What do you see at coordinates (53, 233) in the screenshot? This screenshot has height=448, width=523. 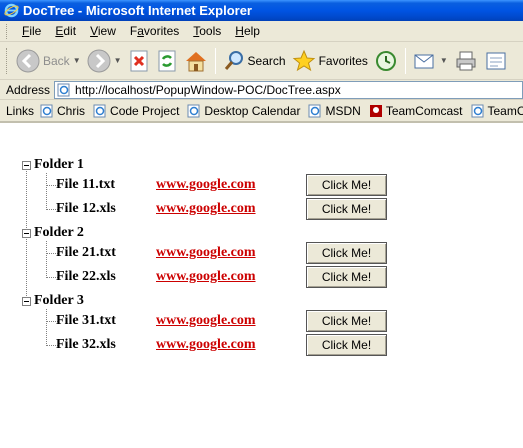 I see `tree-folder-2: Folder 2` at bounding box center [53, 233].